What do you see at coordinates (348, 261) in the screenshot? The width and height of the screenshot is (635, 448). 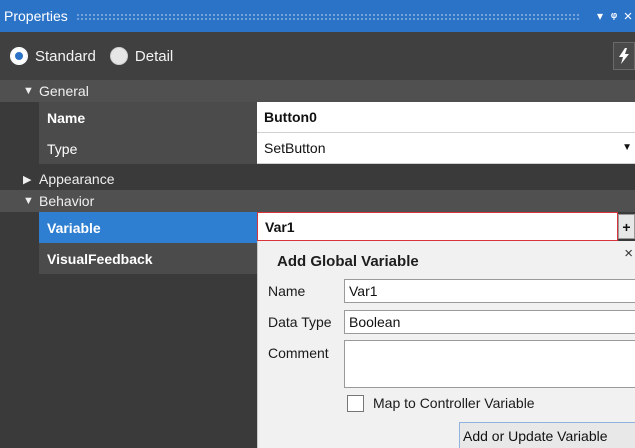 I see `popup-title: Add Global Variable` at bounding box center [348, 261].